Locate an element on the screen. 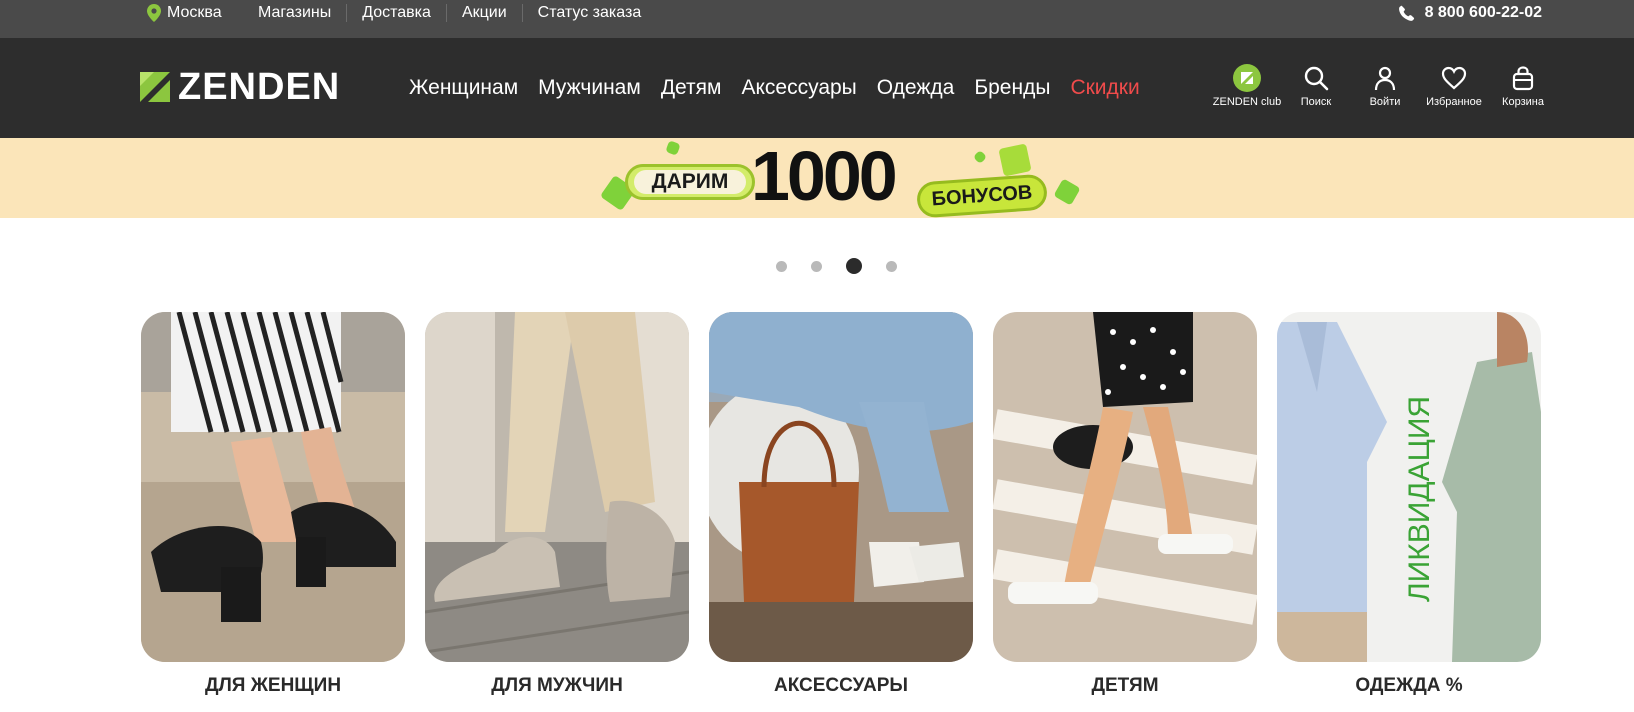  city-selector: Москва is located at coordinates (184, 13).